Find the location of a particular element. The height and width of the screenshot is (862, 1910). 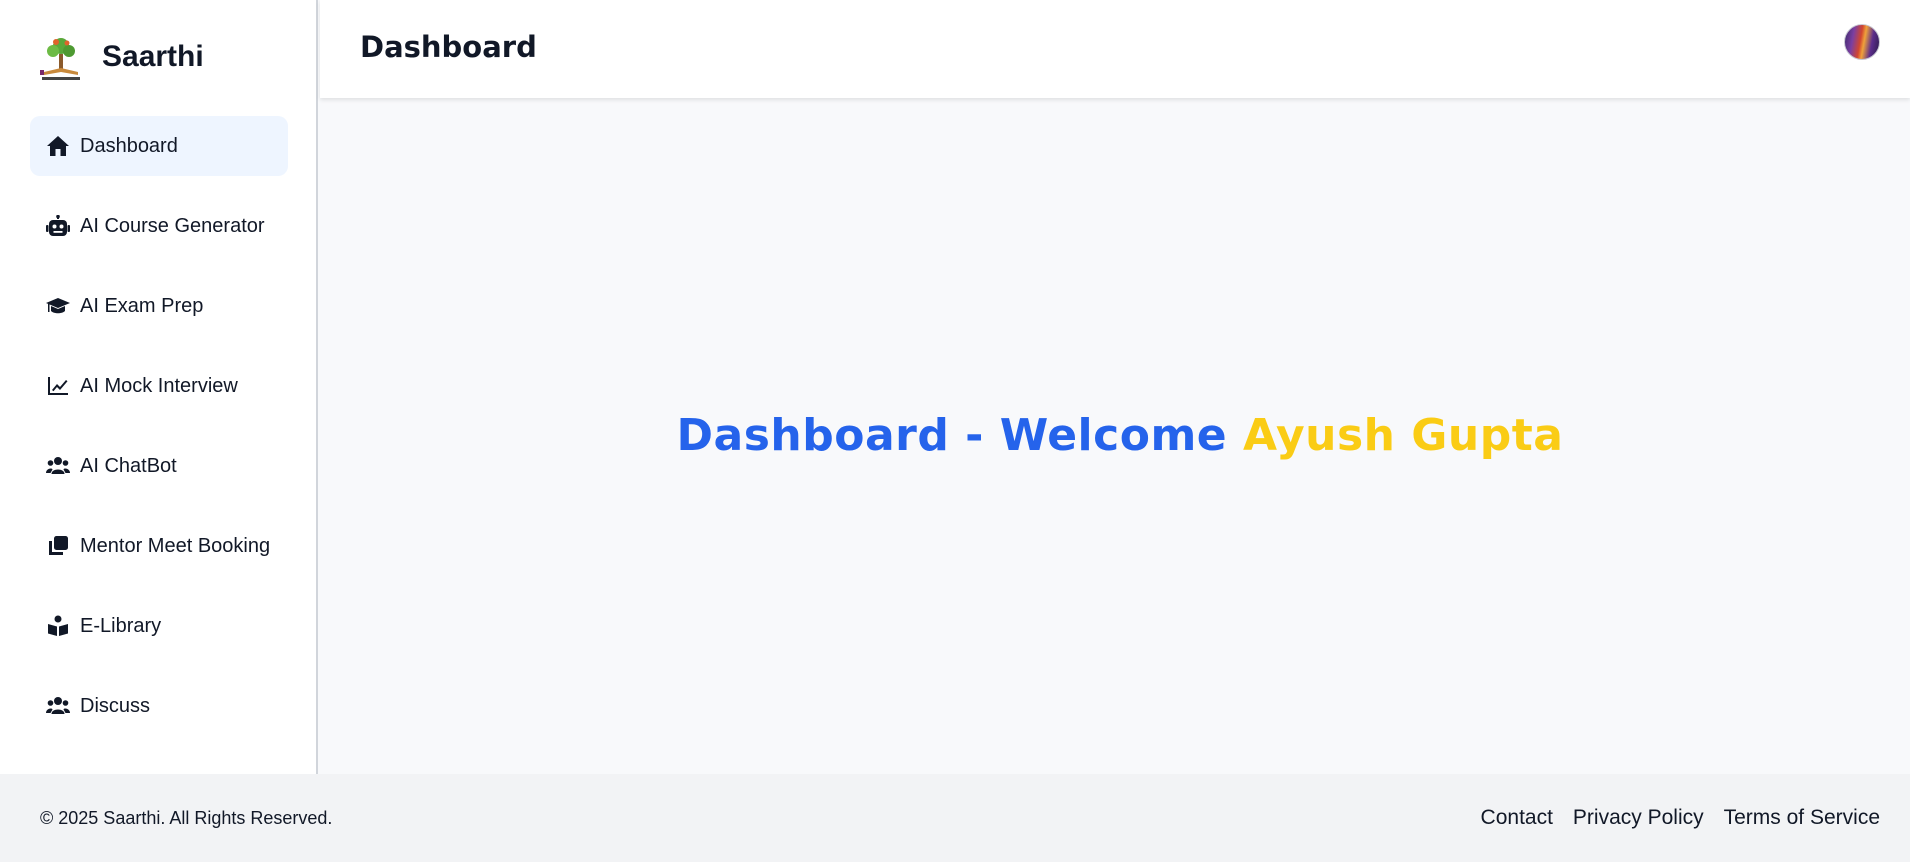

robot-icon is located at coordinates (58, 226).